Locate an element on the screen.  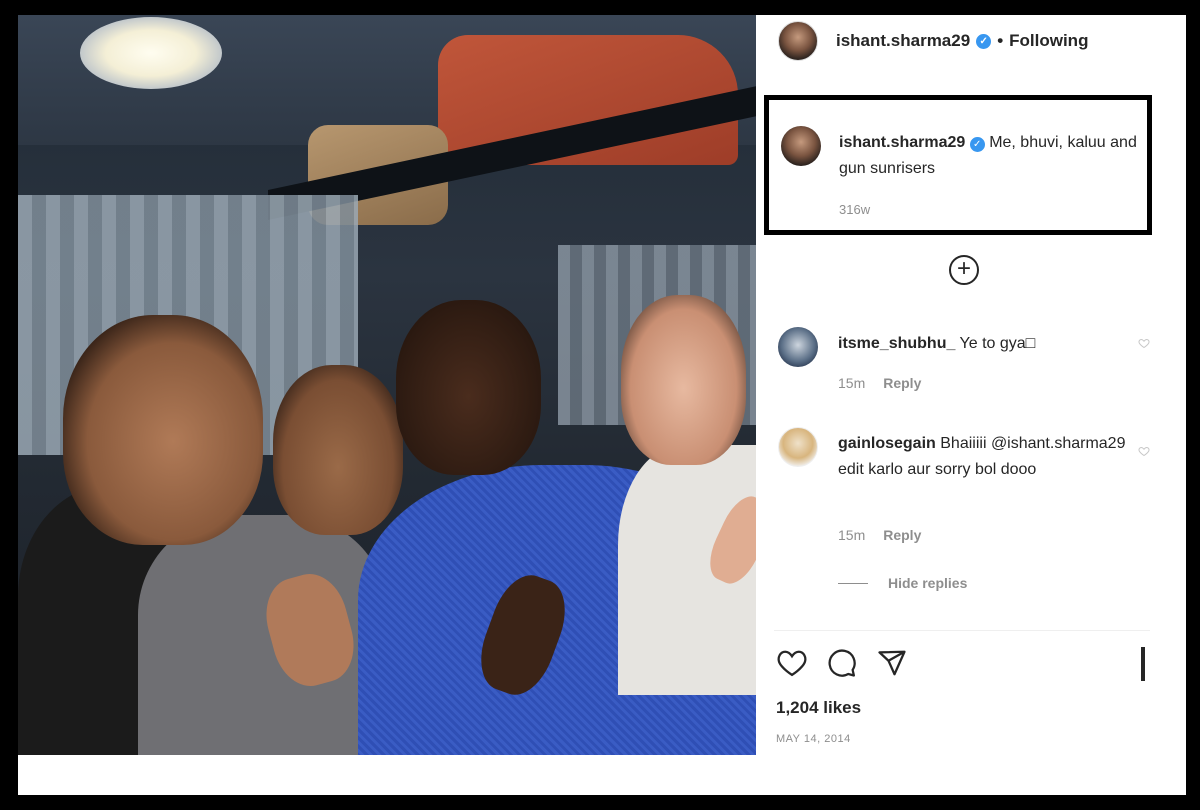
heart-icon is located at coordinates (792, 663).